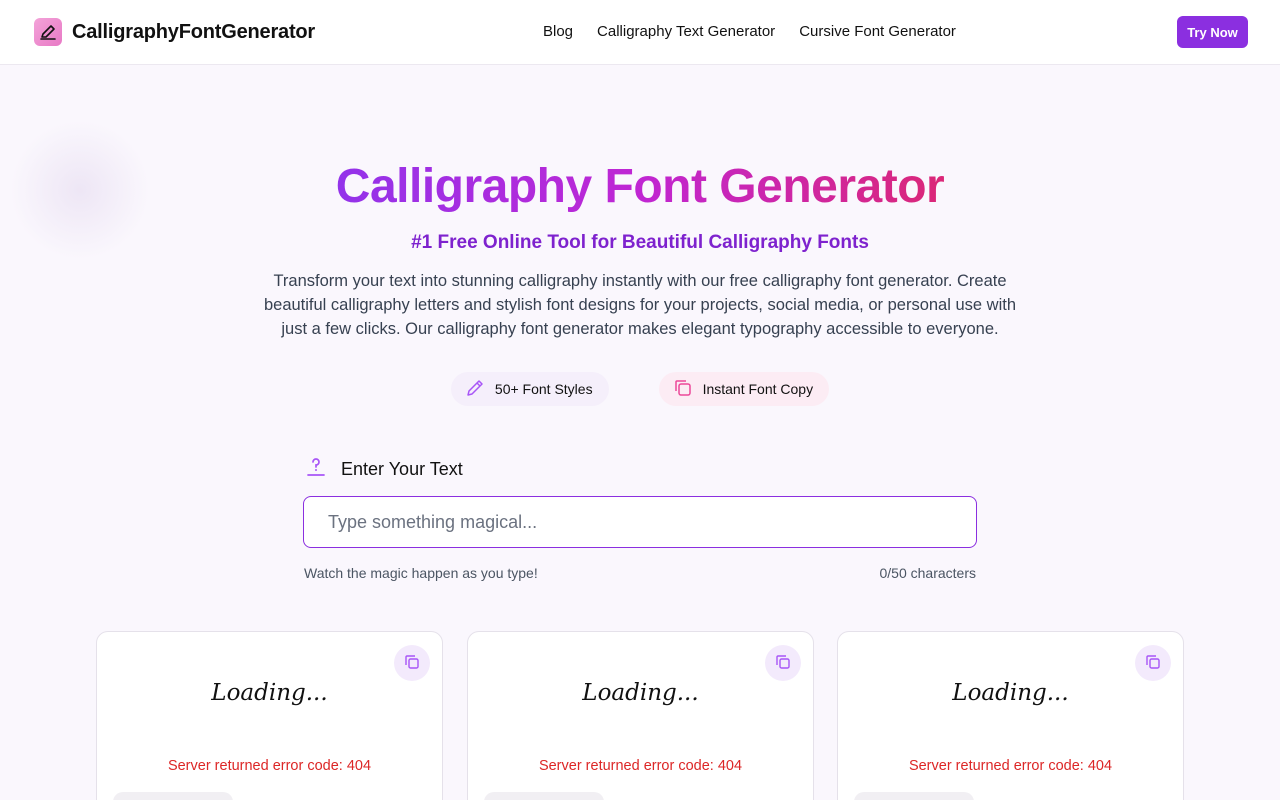  Describe the element at coordinates (194, 31) in the screenshot. I see `logo-text: CalligraphyFontGenerator` at that location.